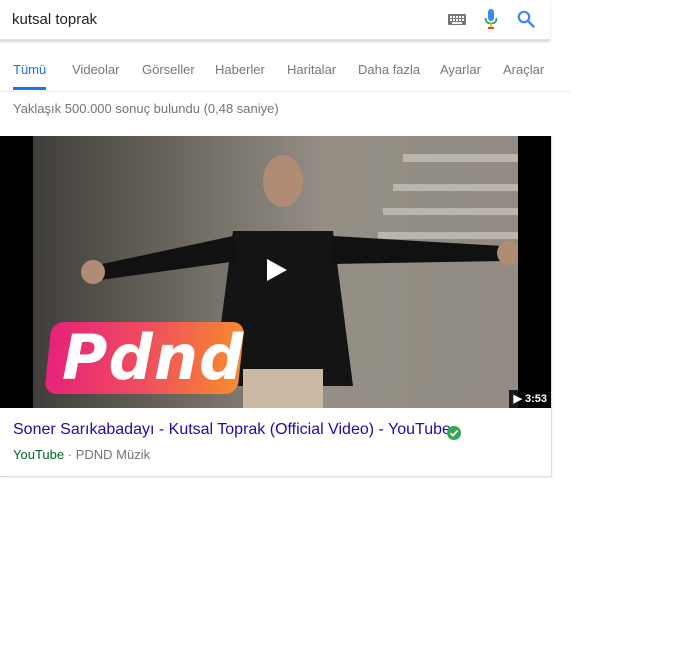 The height and width of the screenshot is (653, 690). I want to click on search-input, so click(222, 19).